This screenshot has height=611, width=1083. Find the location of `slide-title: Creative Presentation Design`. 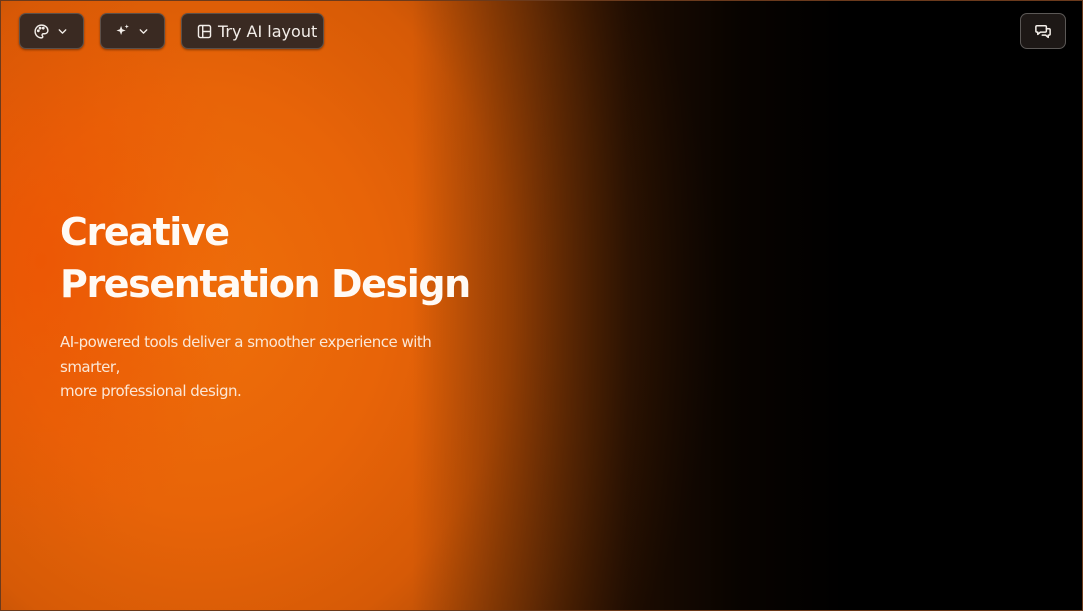

slide-title: Creative Presentation Design is located at coordinates (275, 258).